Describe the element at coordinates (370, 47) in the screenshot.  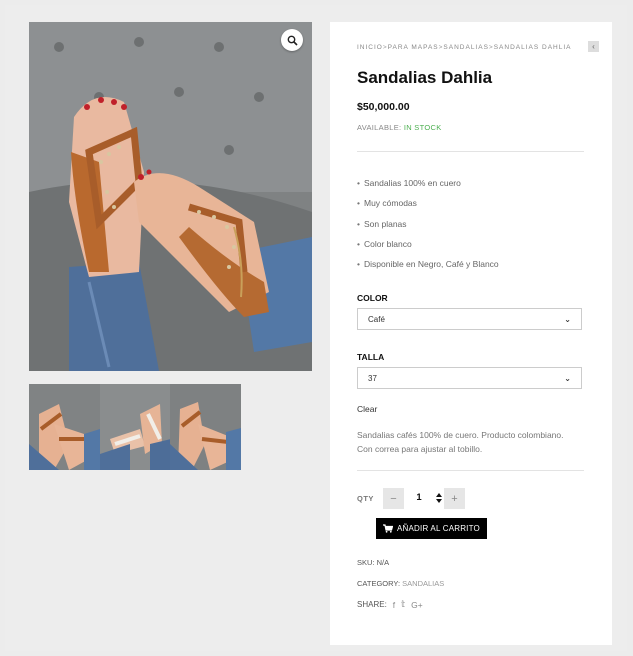
I see `breadcrumb-item-inicio: INICIO` at that location.